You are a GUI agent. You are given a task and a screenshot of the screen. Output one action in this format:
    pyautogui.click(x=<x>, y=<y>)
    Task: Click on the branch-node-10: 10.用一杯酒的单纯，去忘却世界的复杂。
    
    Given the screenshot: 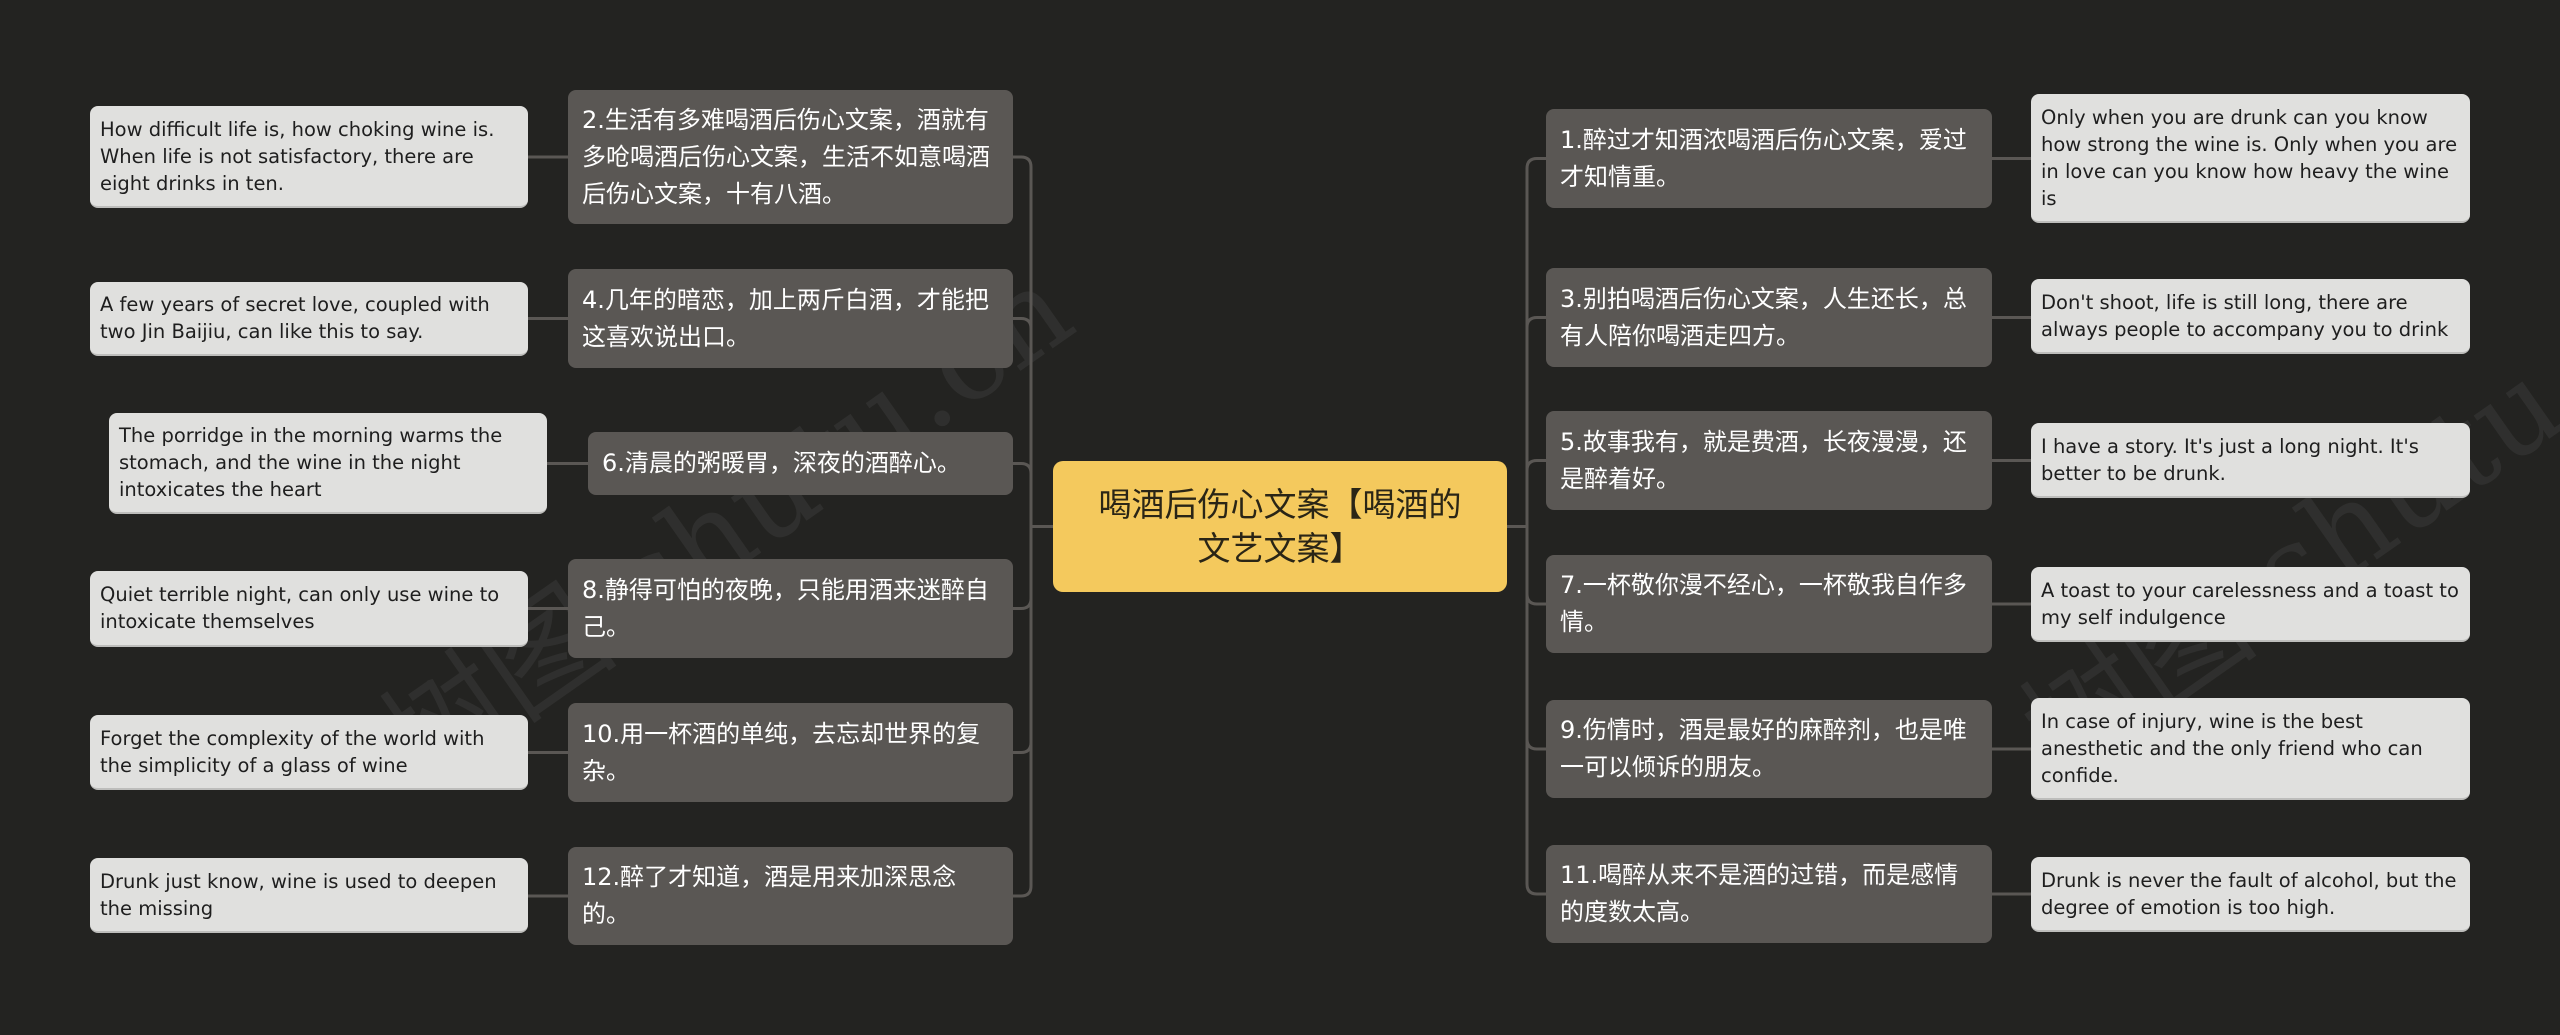 What is the action you would take?
    pyautogui.click(x=790, y=752)
    